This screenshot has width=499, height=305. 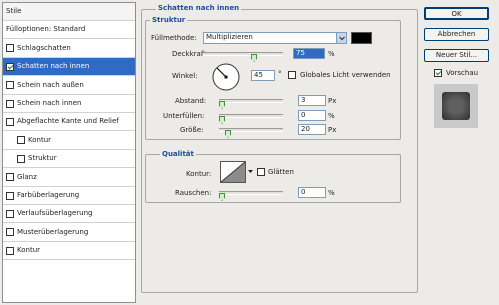 I want to click on ok-button: OK, so click(x=456, y=13).